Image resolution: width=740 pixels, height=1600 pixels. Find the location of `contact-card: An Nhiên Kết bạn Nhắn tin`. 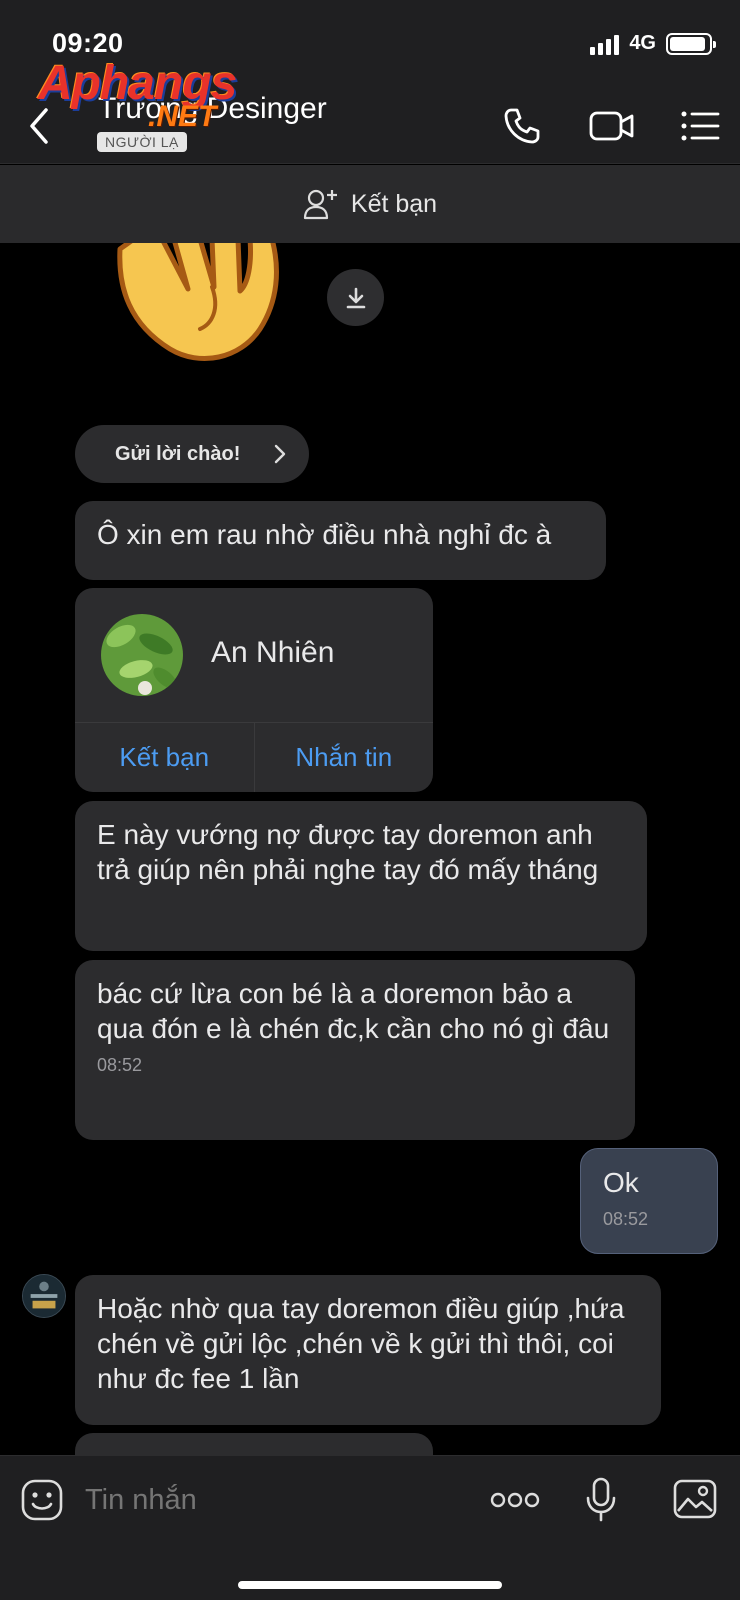

contact-card: An Nhiên Kết bạn Nhắn tin is located at coordinates (254, 690).